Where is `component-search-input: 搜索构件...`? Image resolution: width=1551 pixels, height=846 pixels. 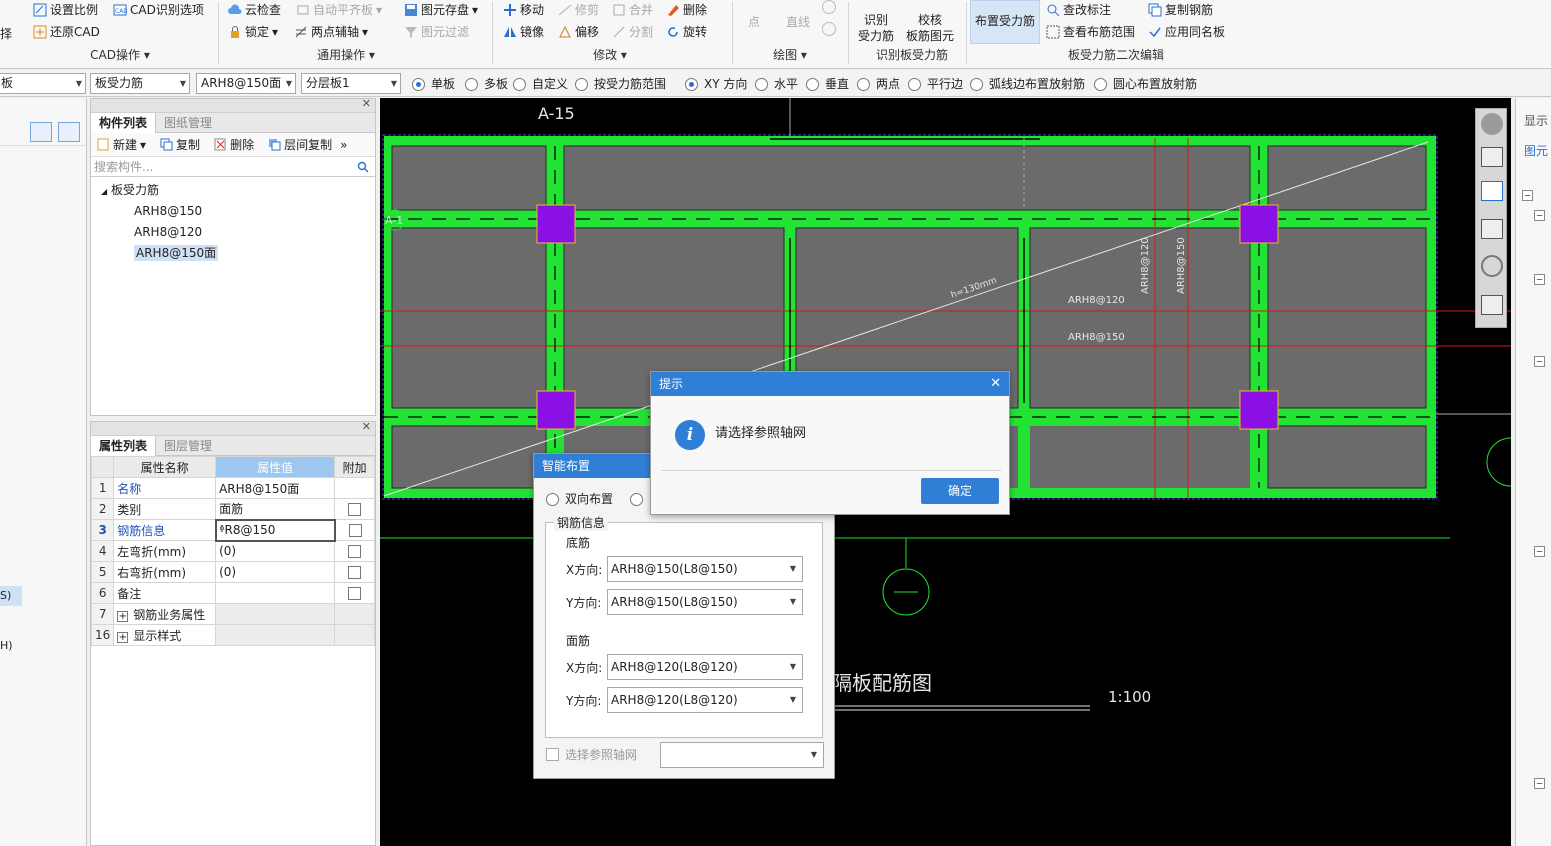
component-search-input: 搜索构件... is located at coordinates (233, 167).